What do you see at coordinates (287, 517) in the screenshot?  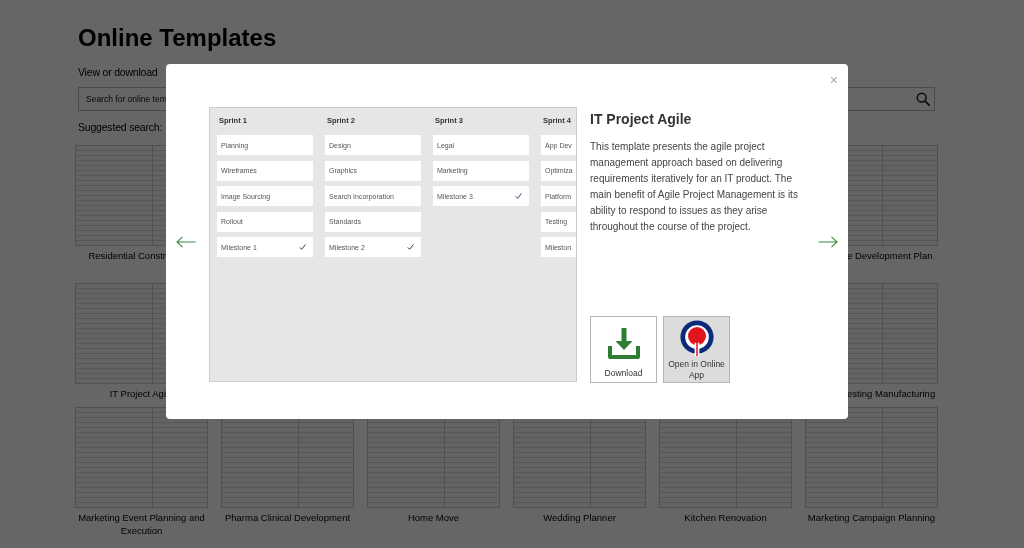 I see `template-caption: Pharma Clinical Development` at bounding box center [287, 517].